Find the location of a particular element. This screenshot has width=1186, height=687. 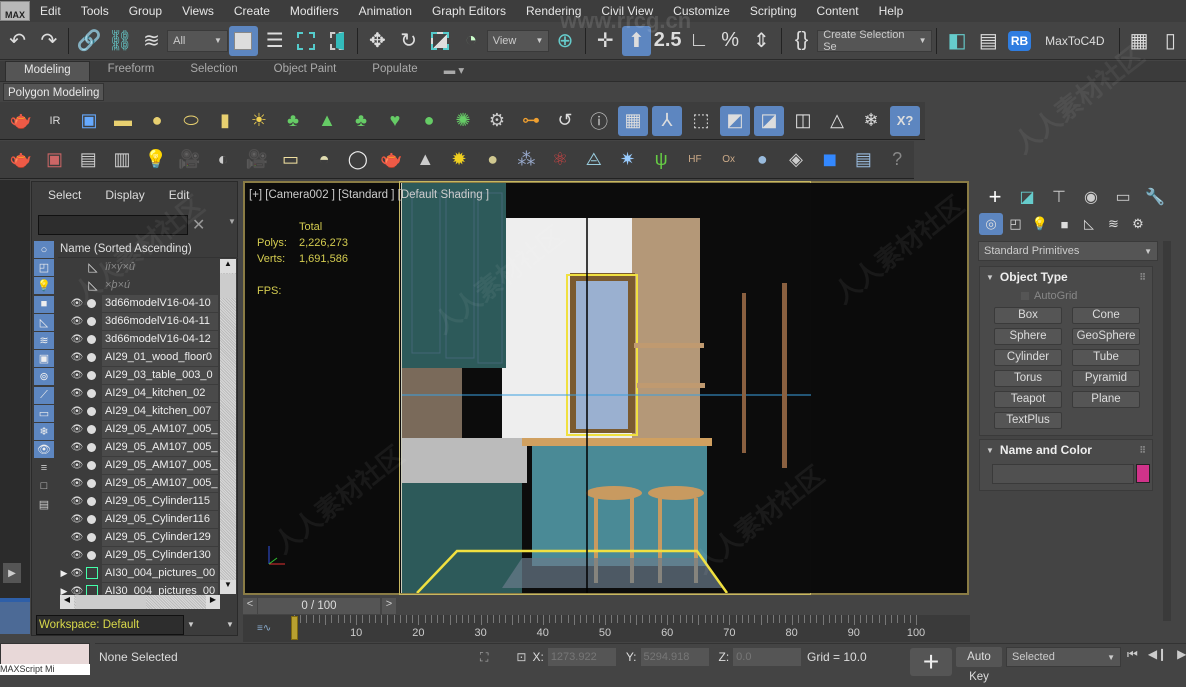

filter-hidden-icon: 👁 is located at coordinates (44, 450).